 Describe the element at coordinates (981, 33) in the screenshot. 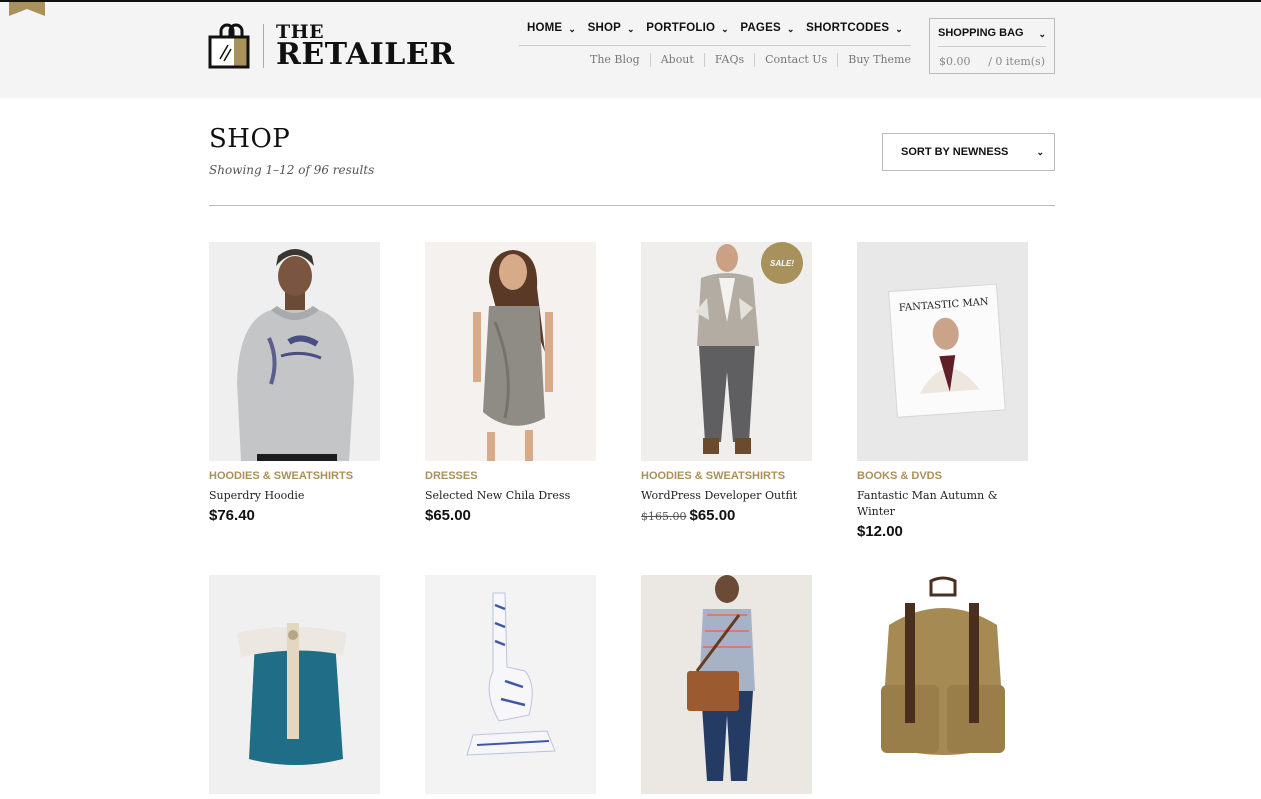

I see `shopping-bag-title: SHOPPING BAG` at that location.